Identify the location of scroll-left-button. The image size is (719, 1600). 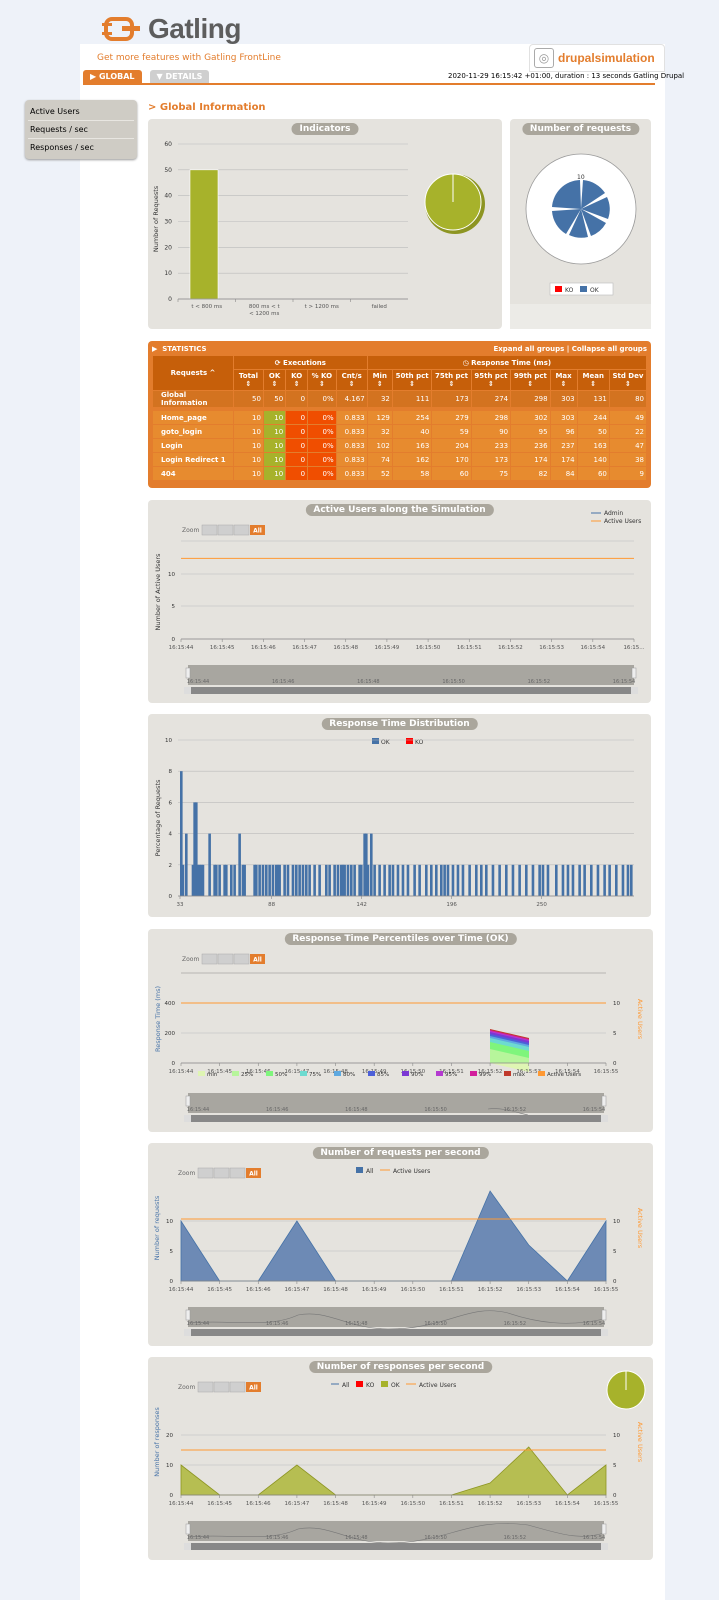
(187, 1546).